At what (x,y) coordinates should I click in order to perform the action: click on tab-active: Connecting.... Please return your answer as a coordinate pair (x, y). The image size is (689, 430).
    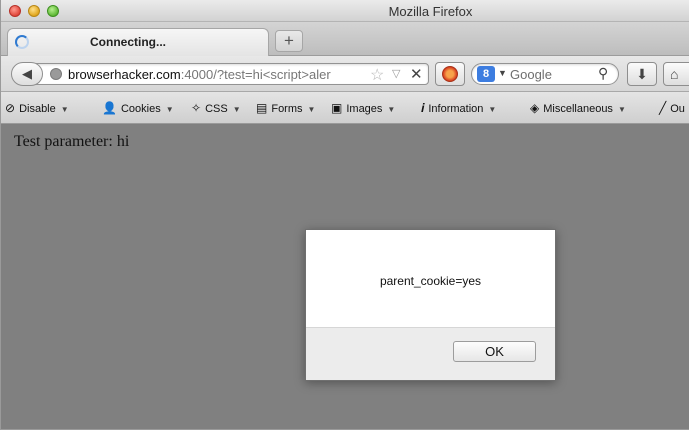
    Looking at the image, I should click on (138, 42).